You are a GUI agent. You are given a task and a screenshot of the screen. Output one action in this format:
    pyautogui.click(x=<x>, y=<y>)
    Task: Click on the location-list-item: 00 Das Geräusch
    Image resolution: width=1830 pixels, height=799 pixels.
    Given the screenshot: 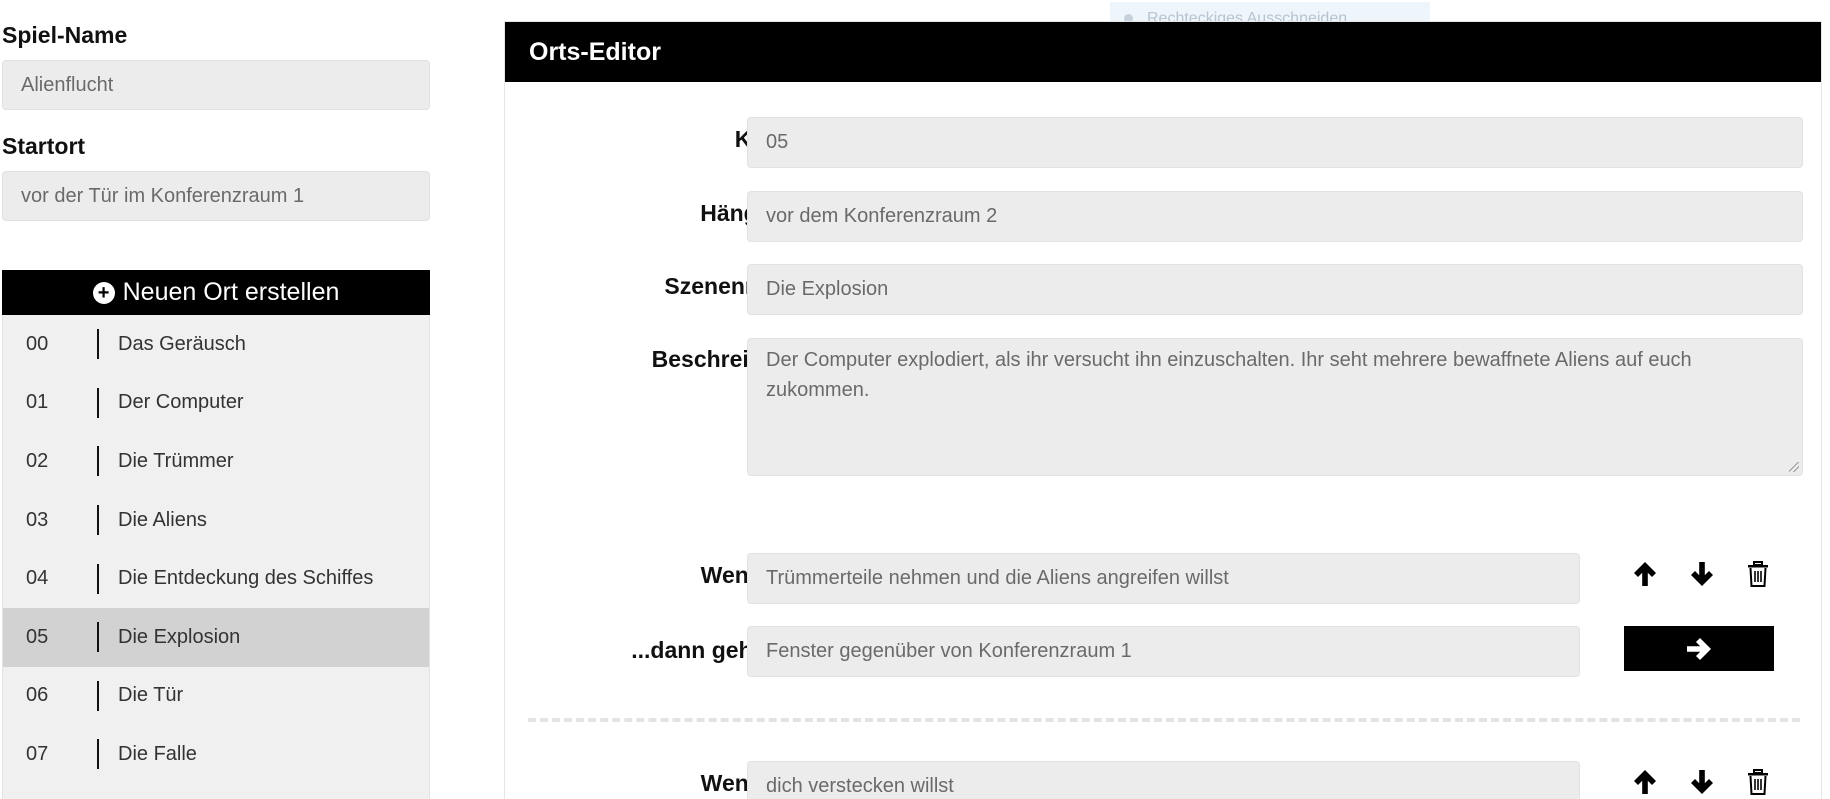 What is the action you would take?
    pyautogui.click(x=216, y=344)
    